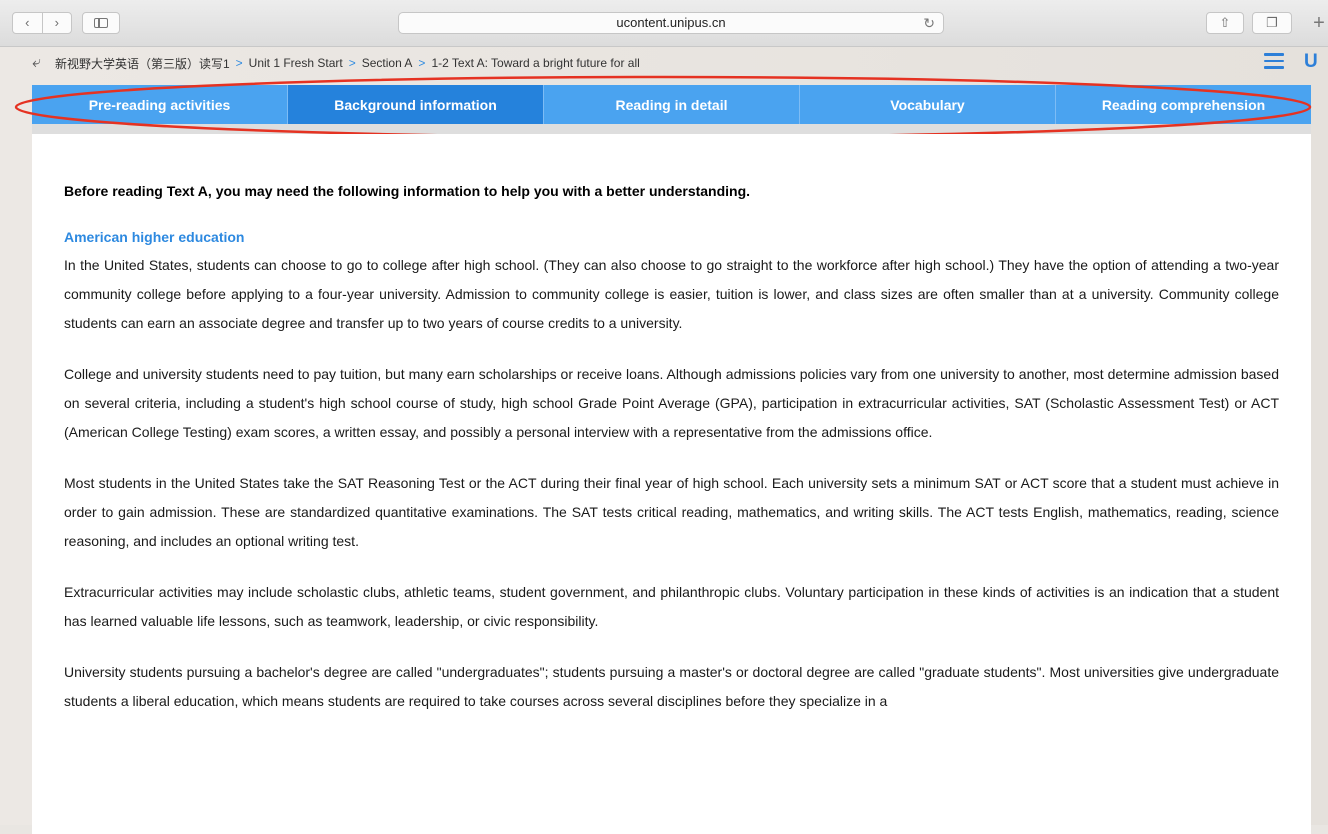 The image size is (1328, 834). Describe the element at coordinates (28, 23) in the screenshot. I see `chevron-left-icon: ‹` at that location.